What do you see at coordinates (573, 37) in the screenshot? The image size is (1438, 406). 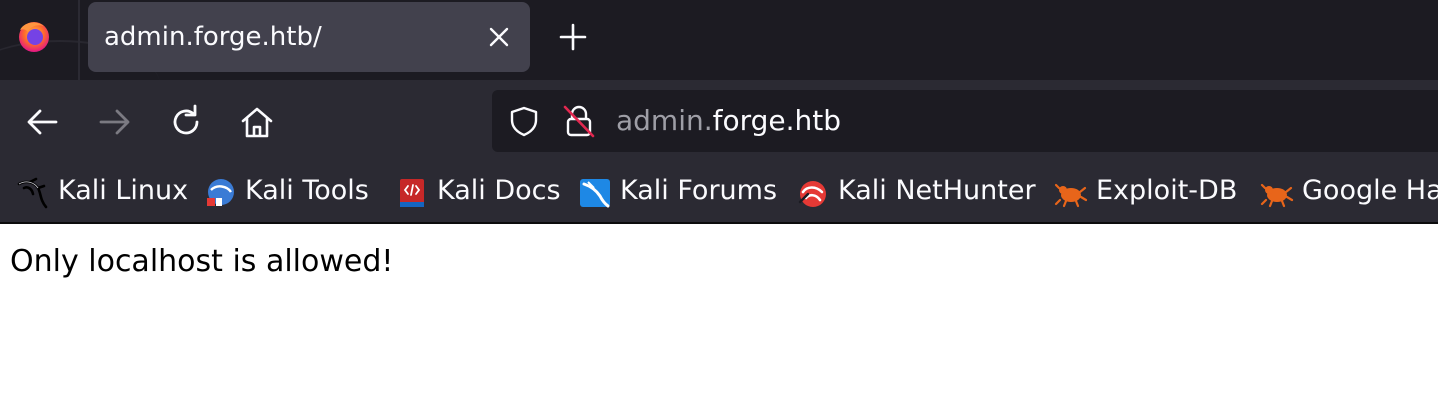 I see `new-tab-plus-icon` at bounding box center [573, 37].